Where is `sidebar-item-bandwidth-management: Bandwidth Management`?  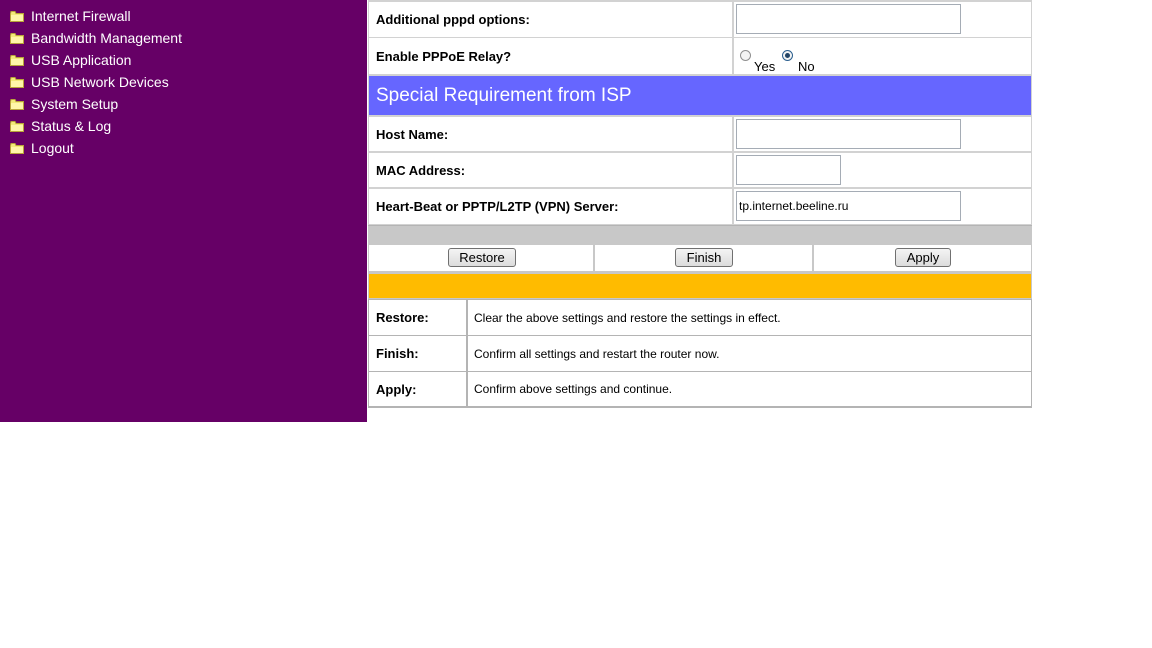 sidebar-item-bandwidth-management: Bandwidth Management is located at coordinates (96, 38).